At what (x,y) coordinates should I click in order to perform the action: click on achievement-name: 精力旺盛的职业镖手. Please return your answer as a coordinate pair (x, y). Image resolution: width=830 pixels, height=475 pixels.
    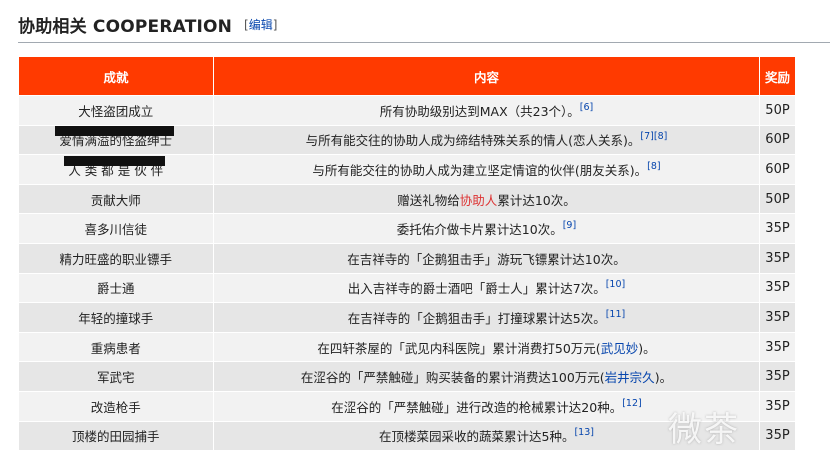
    Looking at the image, I should click on (115, 259).